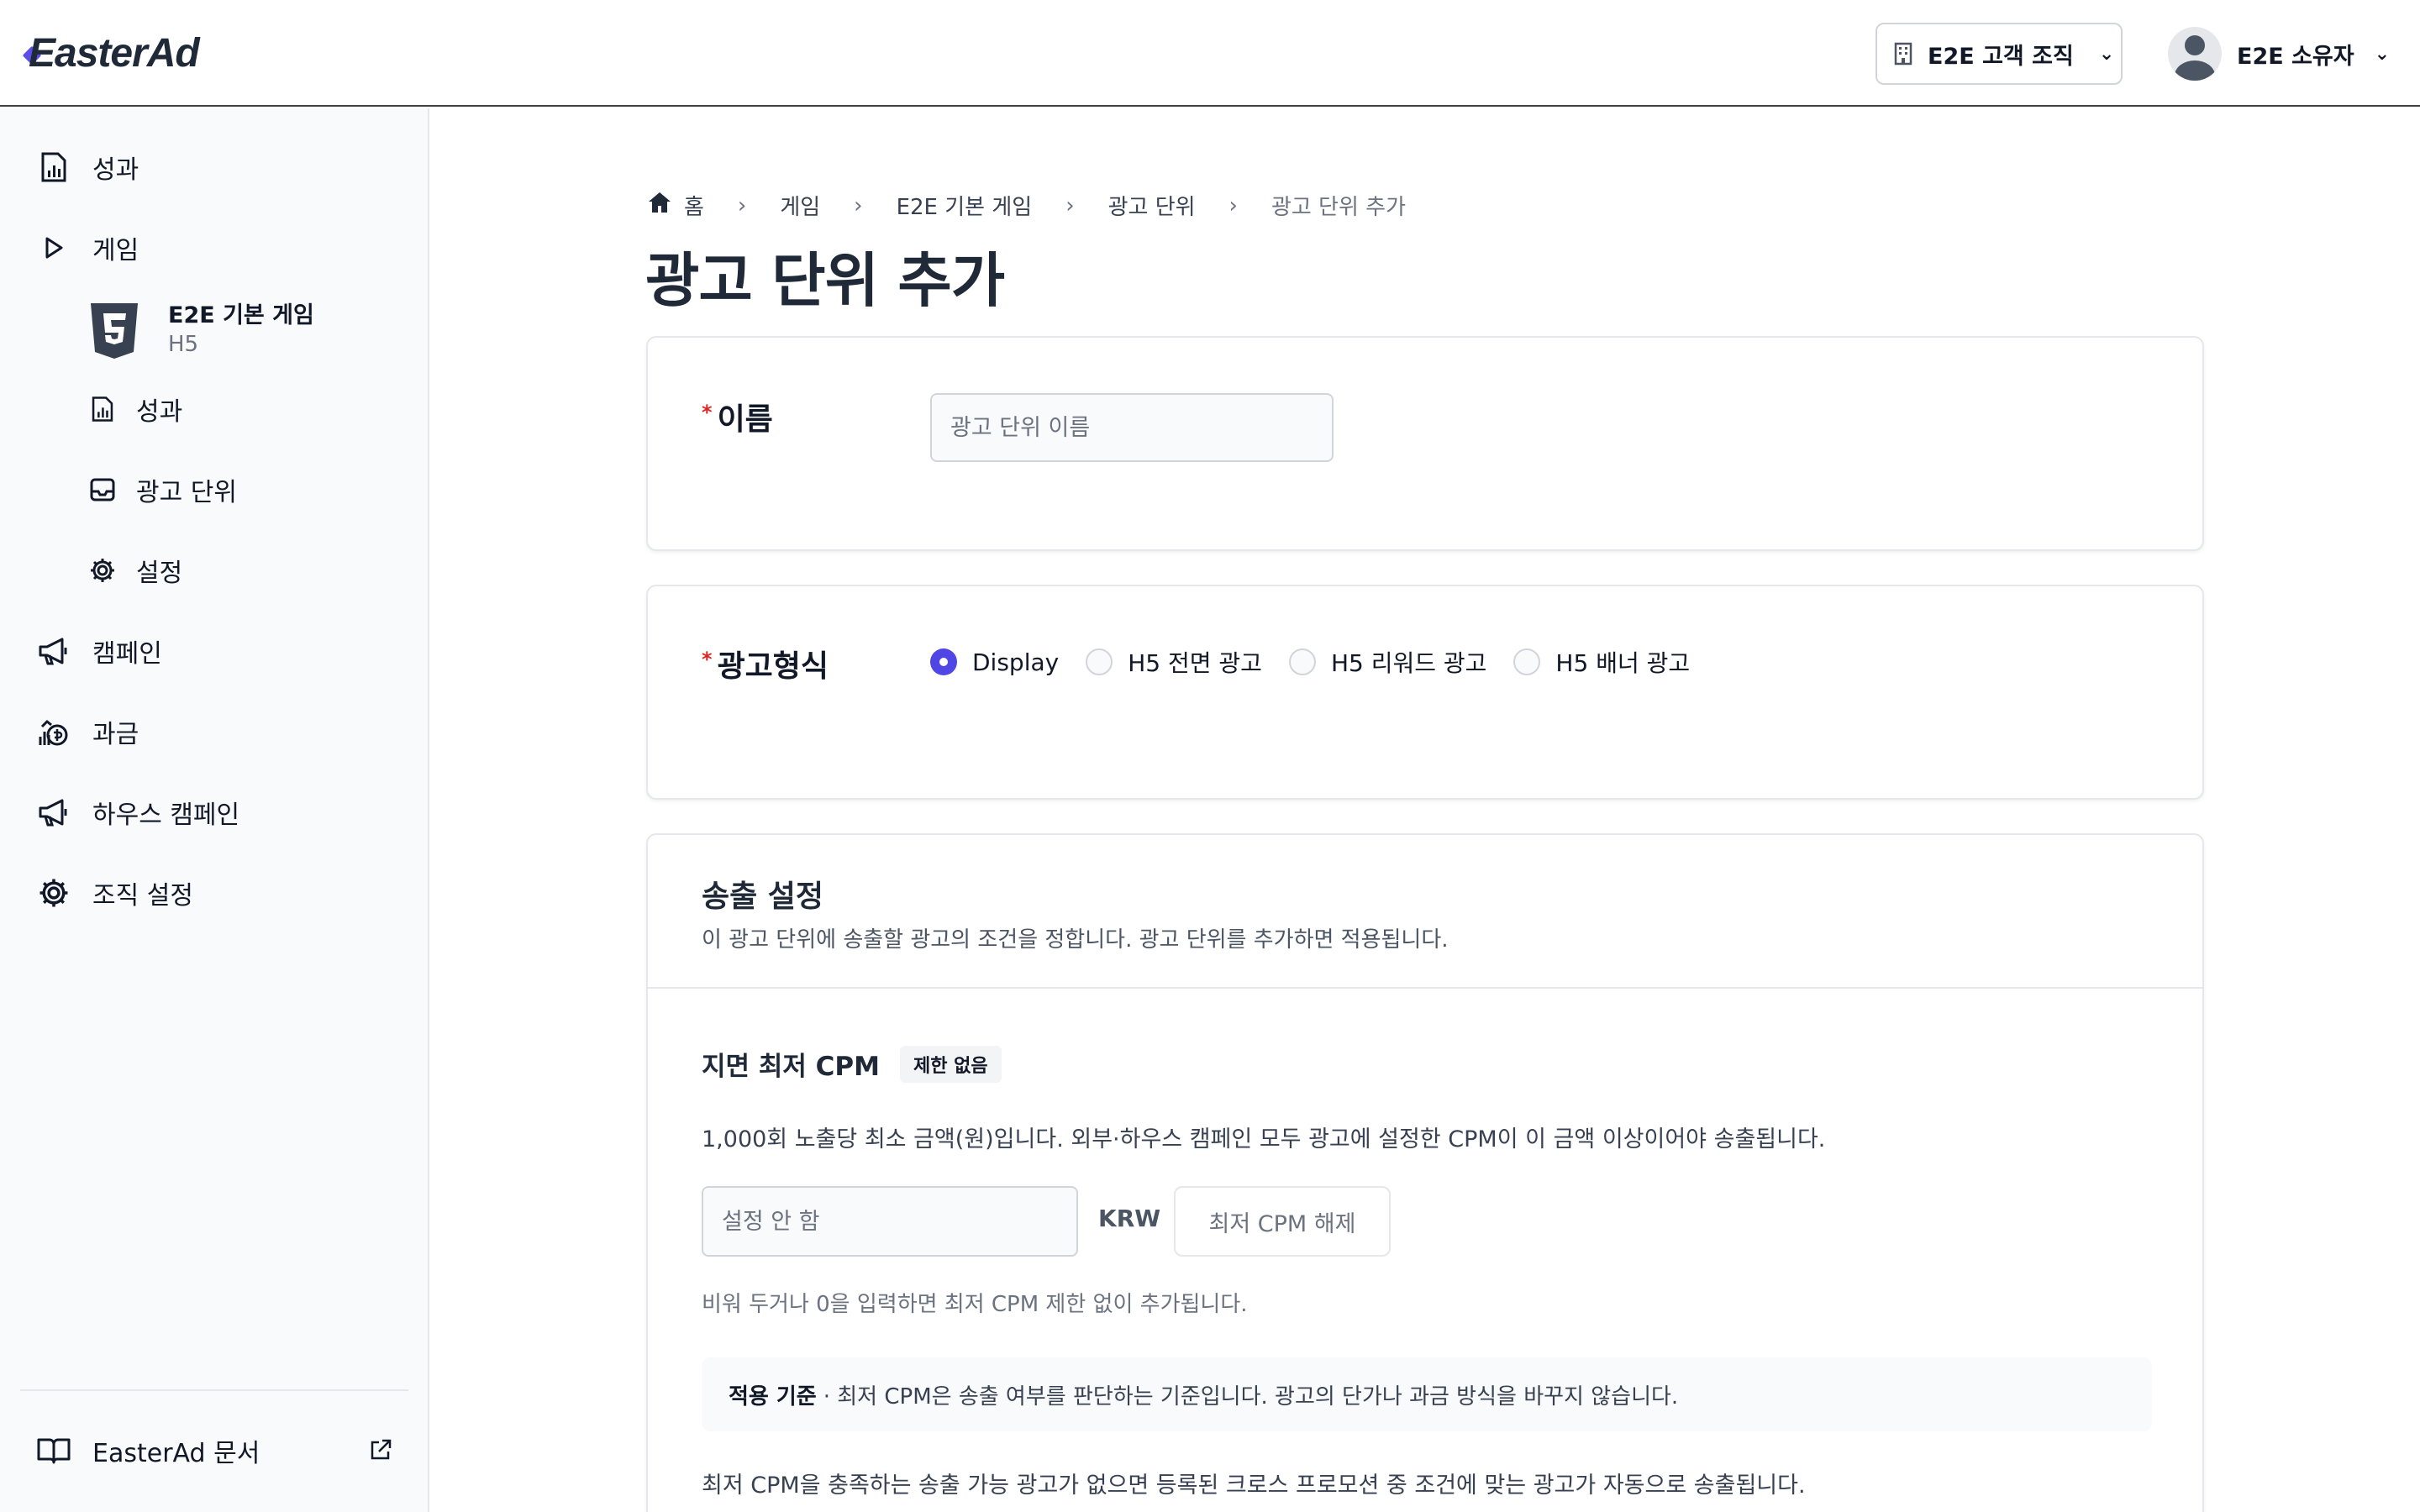  What do you see at coordinates (1338, 207) in the screenshot?
I see `breadcrumb-current: 광고 단위 추가` at bounding box center [1338, 207].